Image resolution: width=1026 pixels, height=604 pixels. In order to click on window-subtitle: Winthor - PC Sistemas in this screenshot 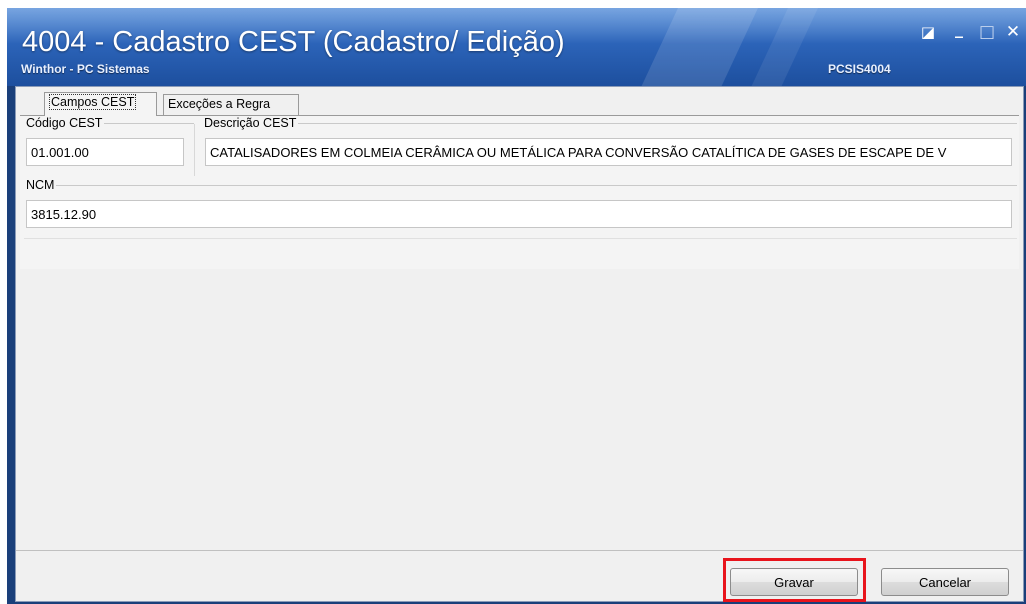, I will do `click(85, 69)`.